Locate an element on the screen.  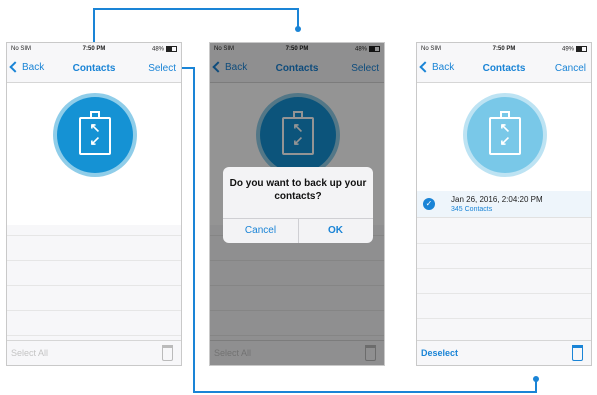
status-bar: No SIM 7:50 PM 48% is located at coordinates (94, 49).